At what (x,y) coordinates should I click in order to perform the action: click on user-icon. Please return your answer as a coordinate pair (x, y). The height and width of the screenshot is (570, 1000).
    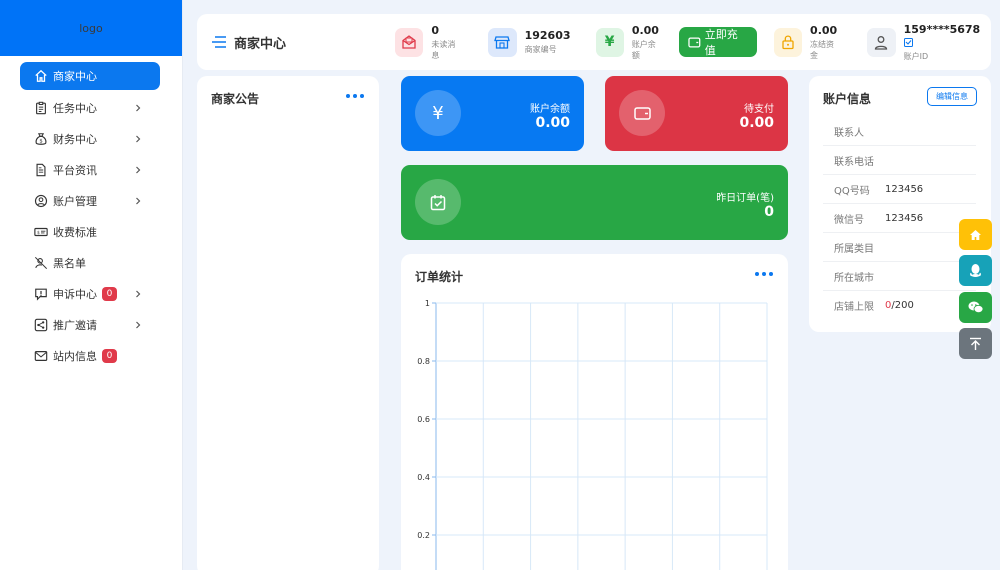
    Looking at the image, I should click on (881, 42).